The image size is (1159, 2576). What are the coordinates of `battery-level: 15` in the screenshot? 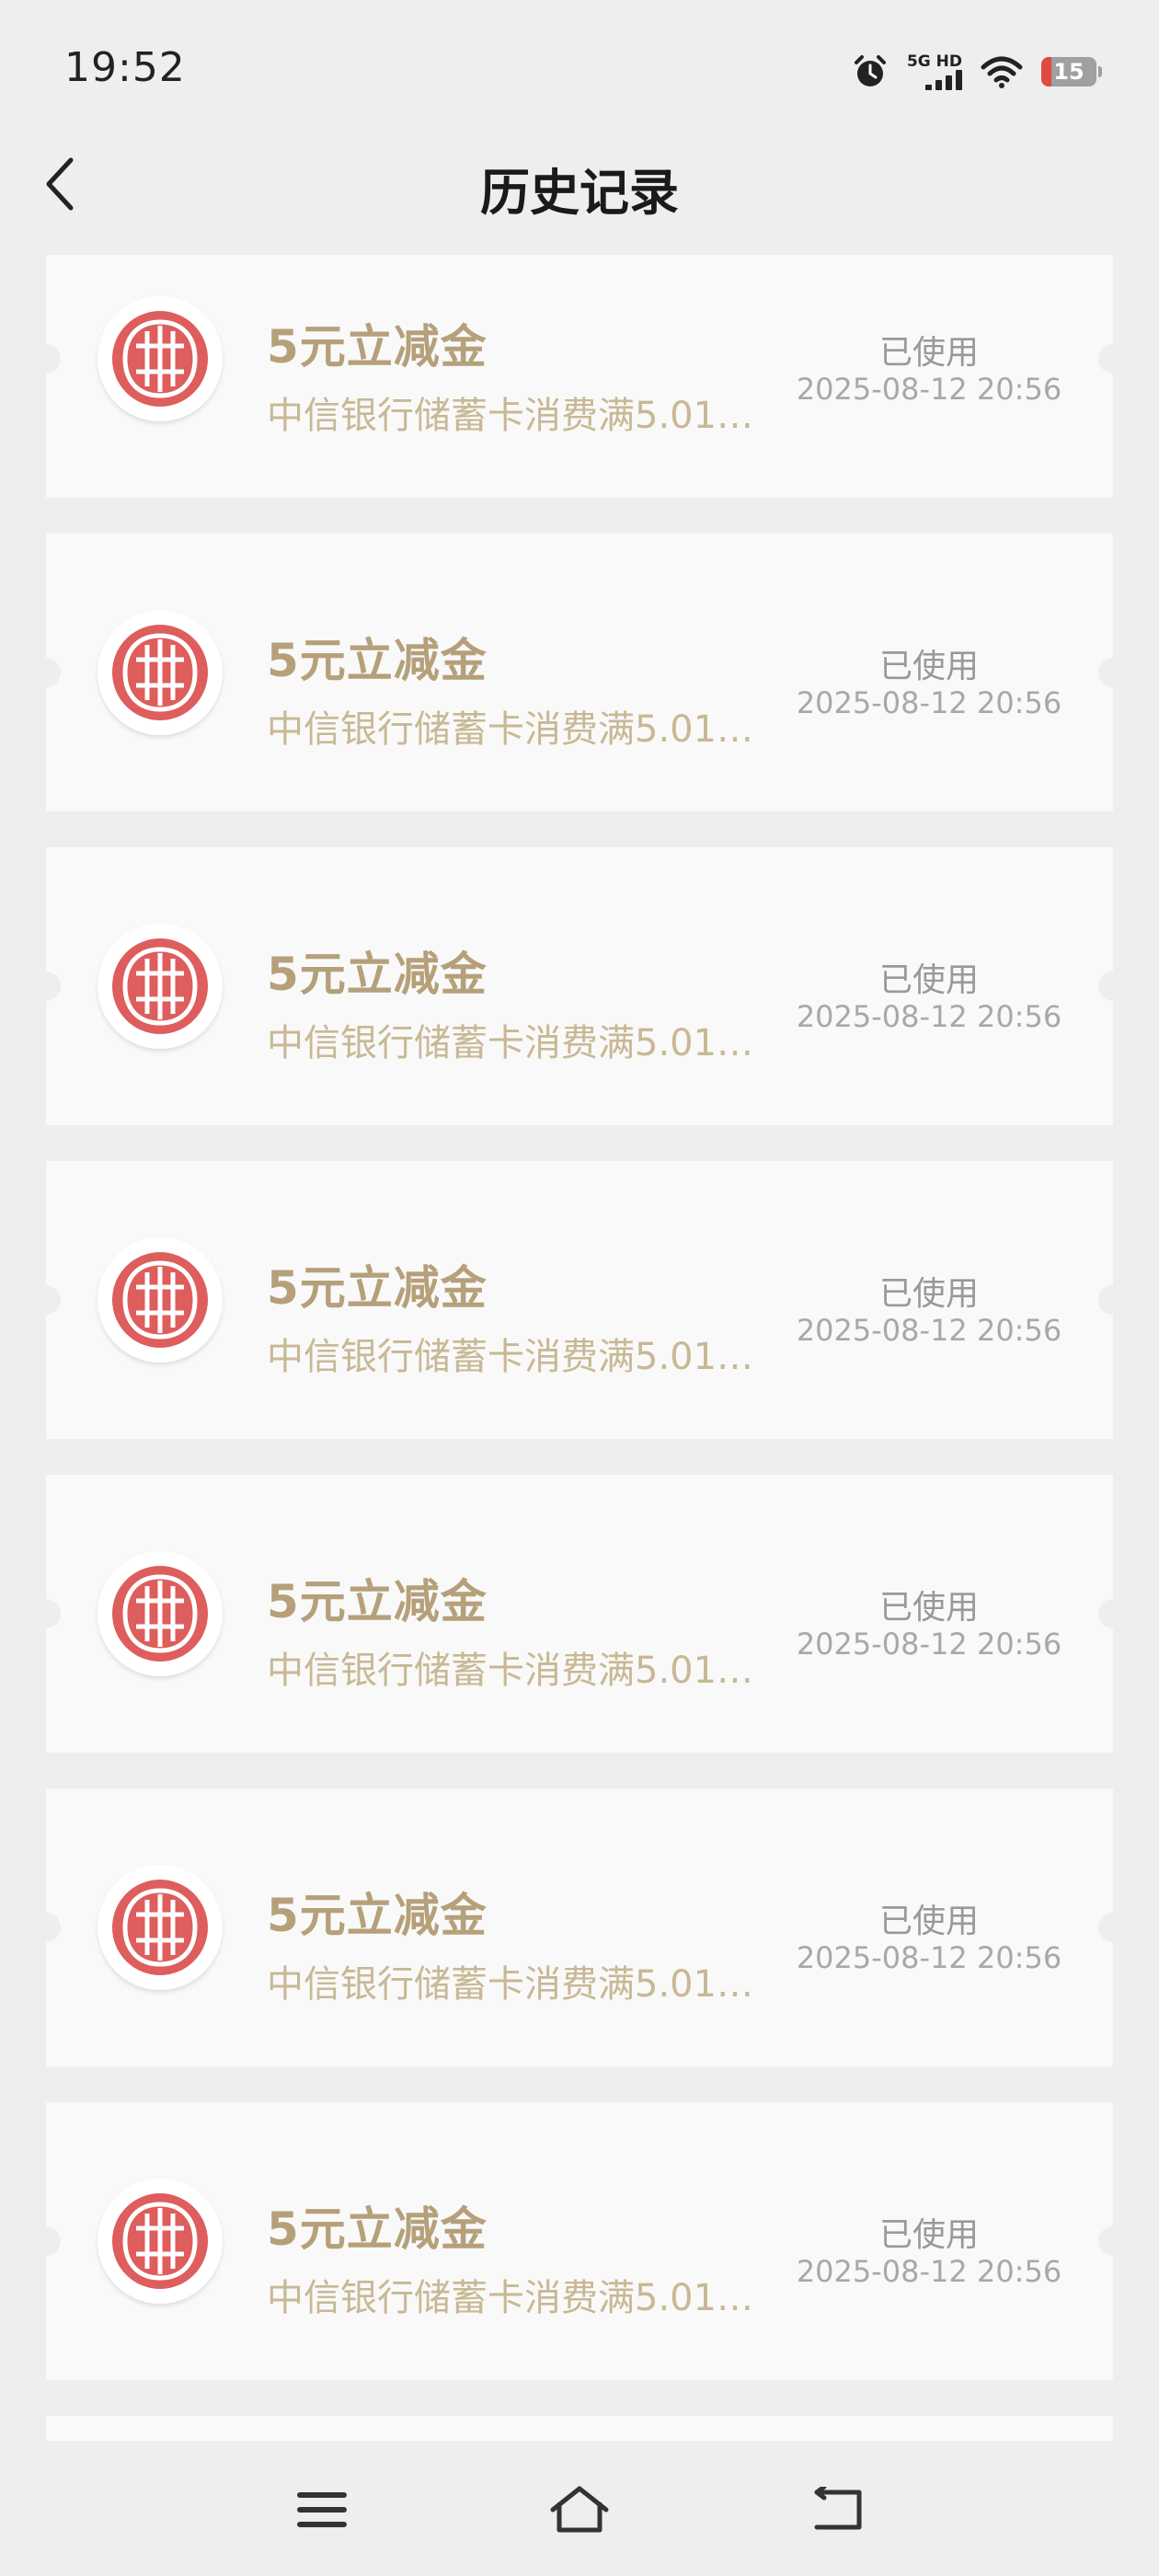 It's located at (1068, 72).